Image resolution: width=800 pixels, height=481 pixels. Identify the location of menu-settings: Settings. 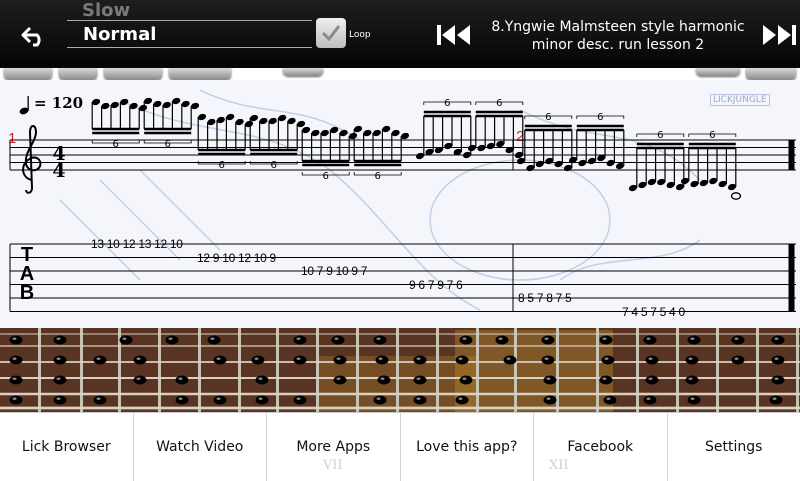
(734, 447).